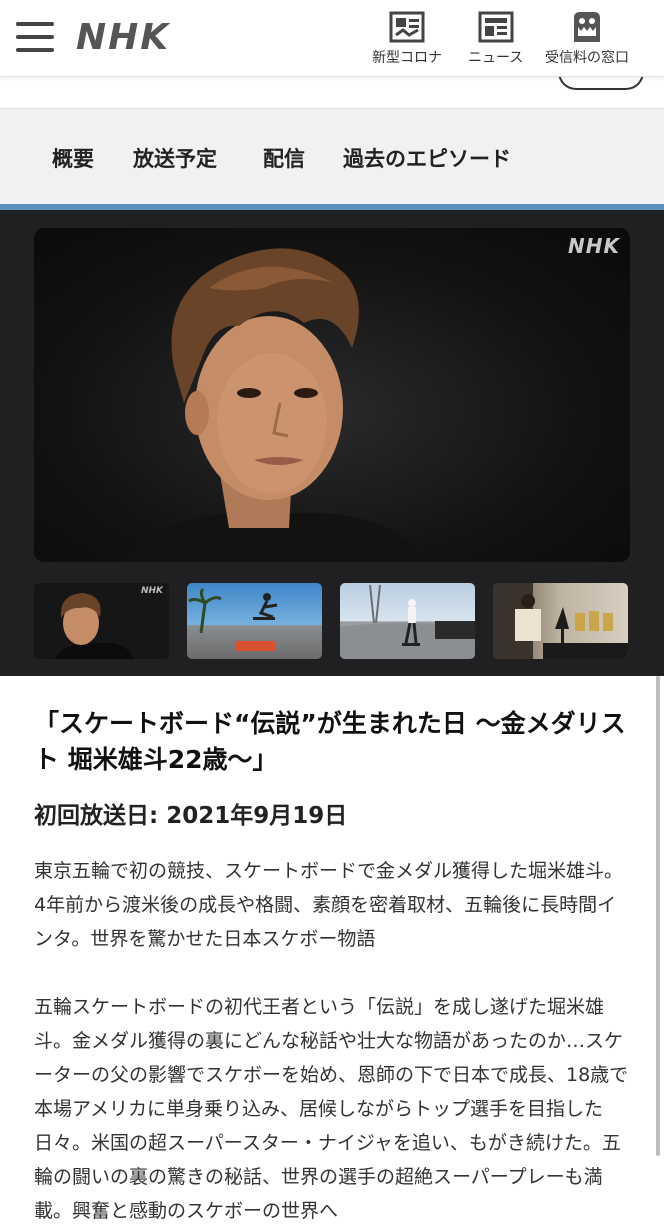 Image resolution: width=664 pixels, height=1228 pixels. Describe the element at coordinates (35, 38) in the screenshot. I see `menu-icon` at that location.